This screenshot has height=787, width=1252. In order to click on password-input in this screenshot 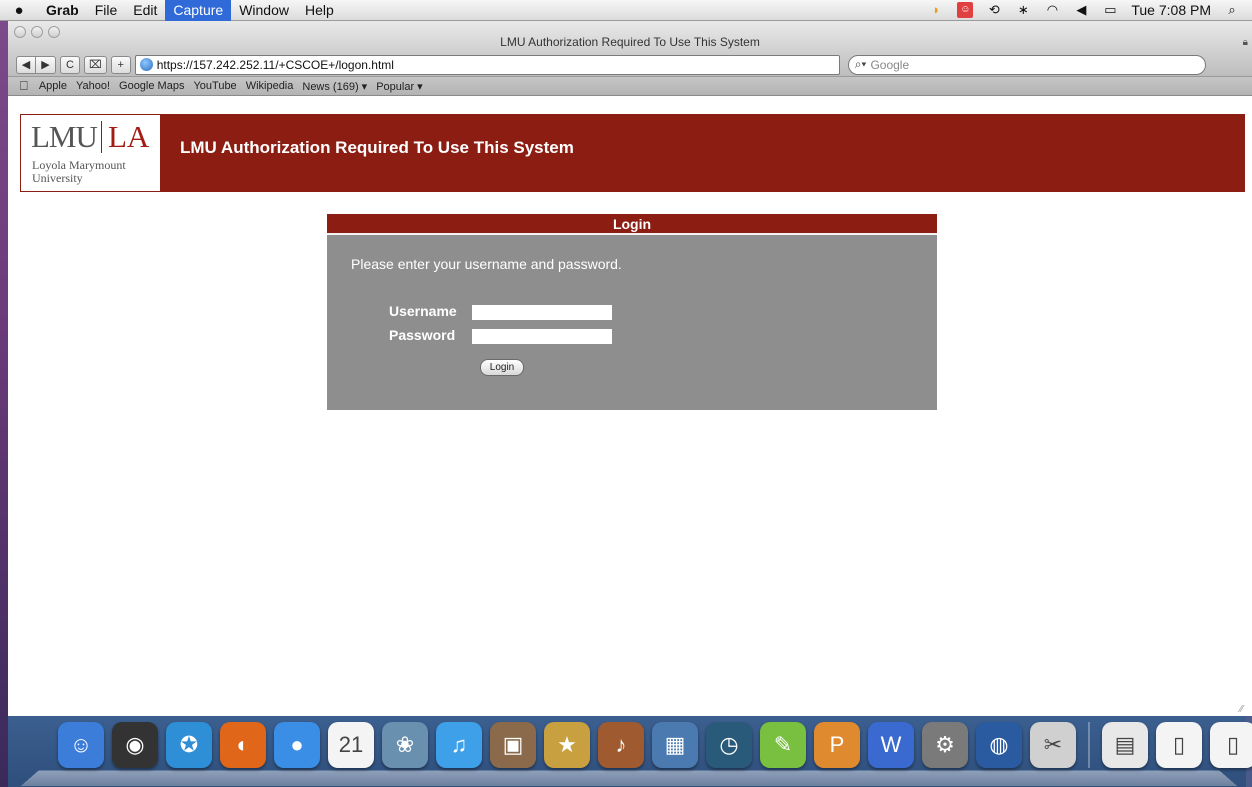, I will do `click(542, 336)`.